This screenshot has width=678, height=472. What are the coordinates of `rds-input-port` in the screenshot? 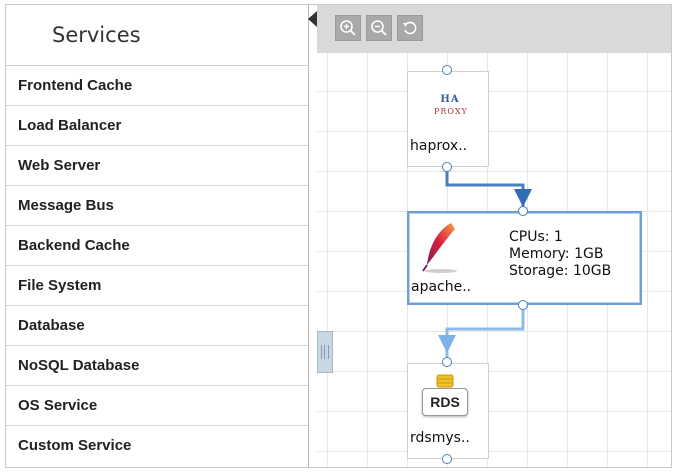 It's located at (447, 362).